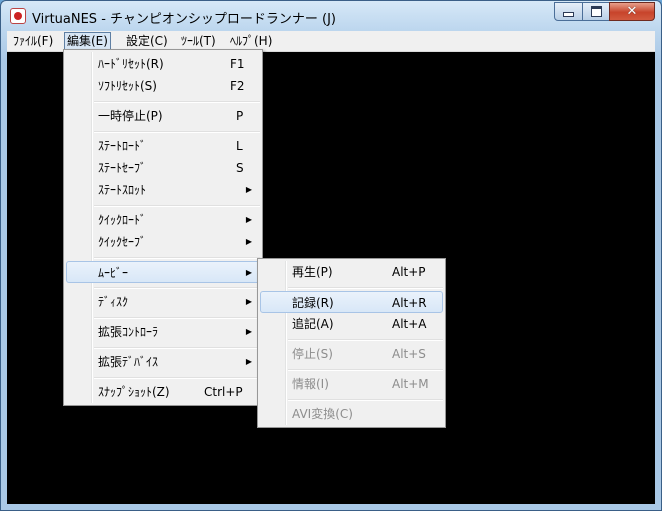 The width and height of the screenshot is (662, 511). I want to click on menu-item-record: 記録(R) Alt+R, so click(351, 302).